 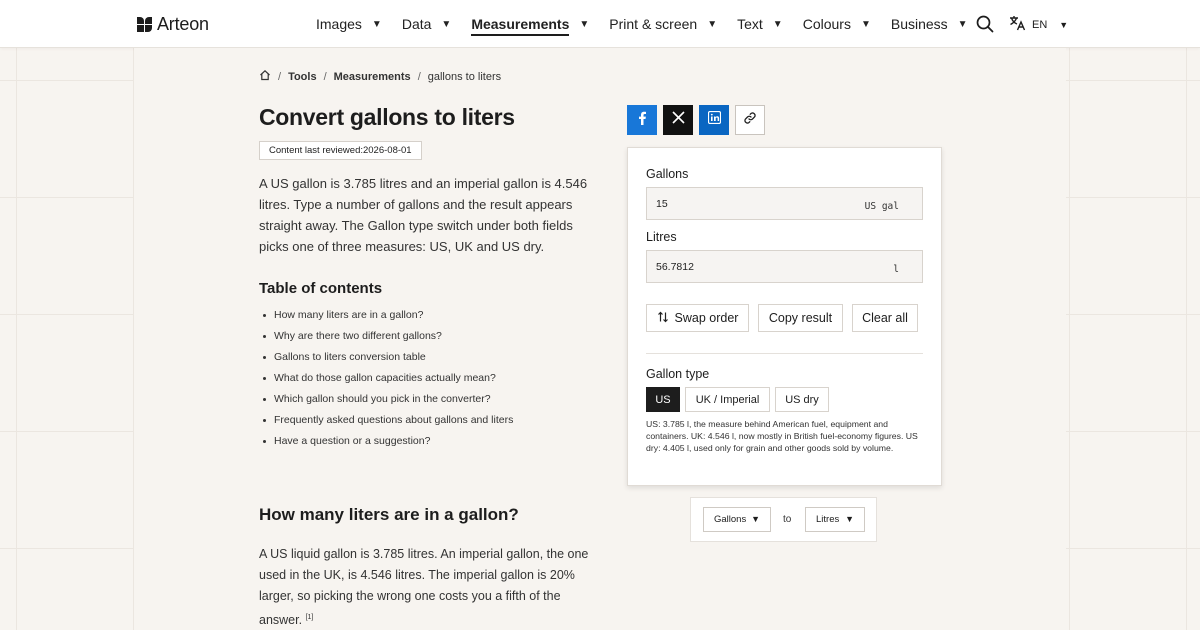 What do you see at coordinates (800, 318) in the screenshot?
I see `copy-result-button: Copy result` at bounding box center [800, 318].